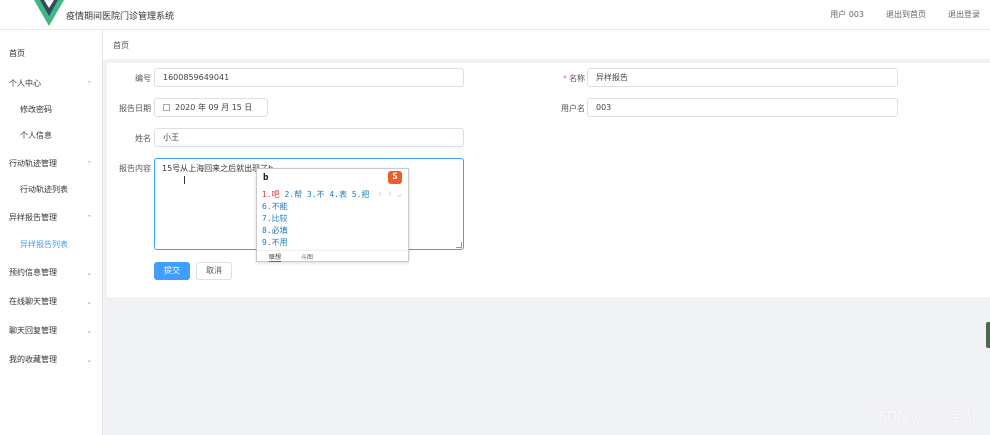  Describe the element at coordinates (44, 189) in the screenshot. I see `sidebar-item-label: 行动轨迹列表` at that location.